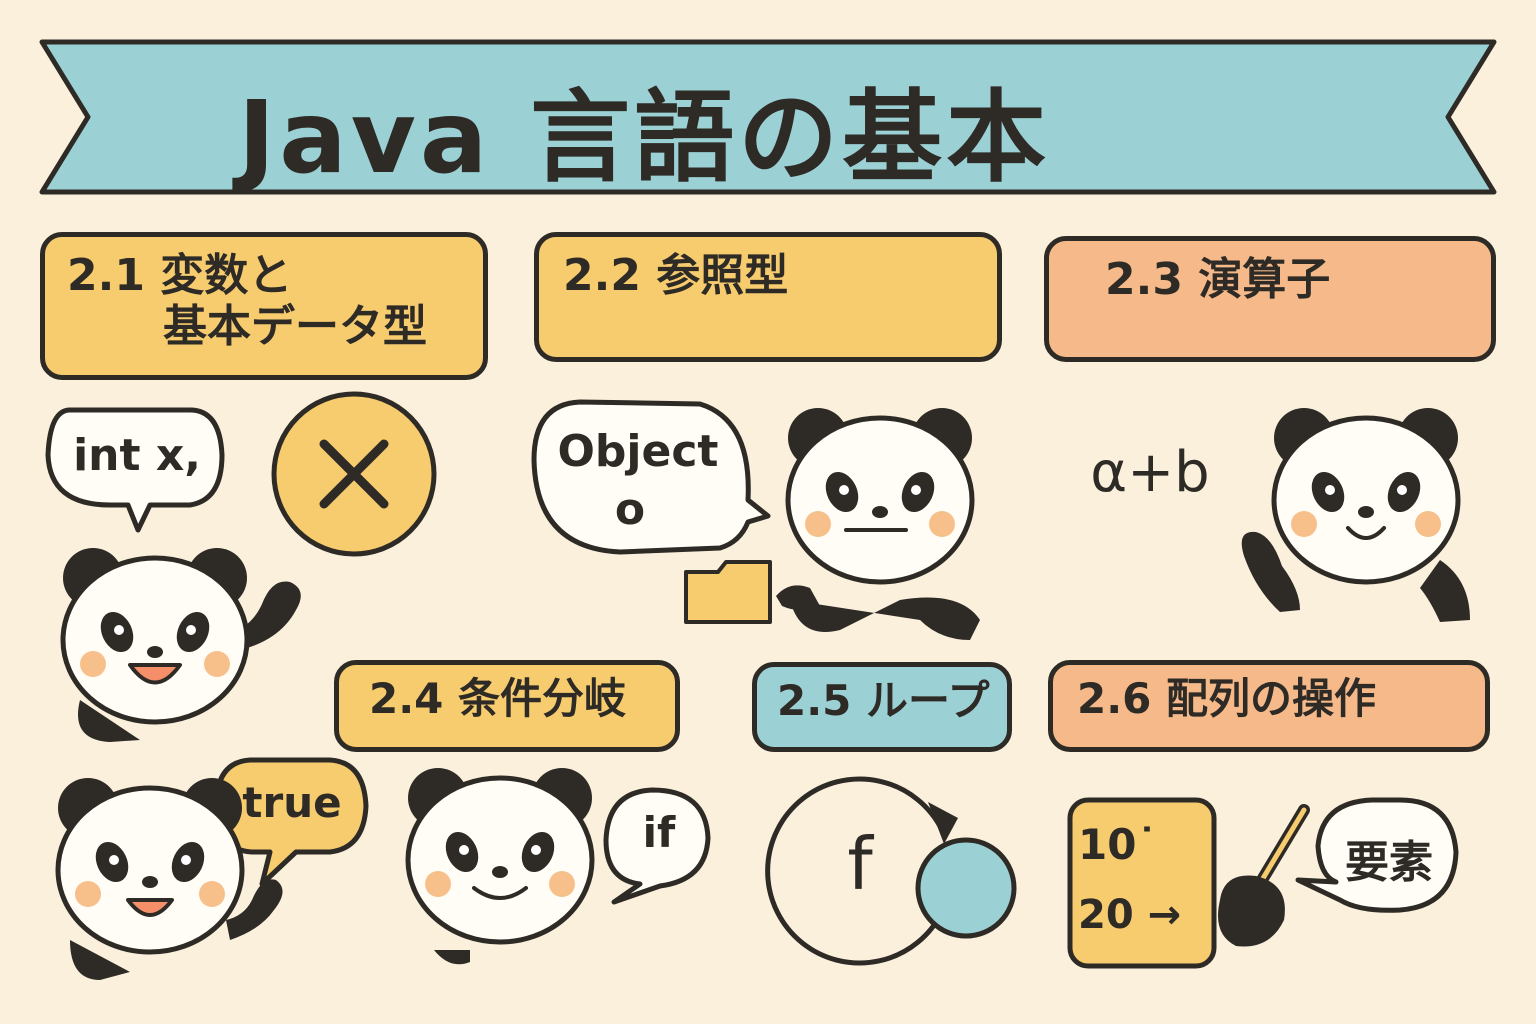 The width and height of the screenshot is (1536, 1024). What do you see at coordinates (1264, 875) in the screenshot?
I see `pointer-stick-icon` at bounding box center [1264, 875].